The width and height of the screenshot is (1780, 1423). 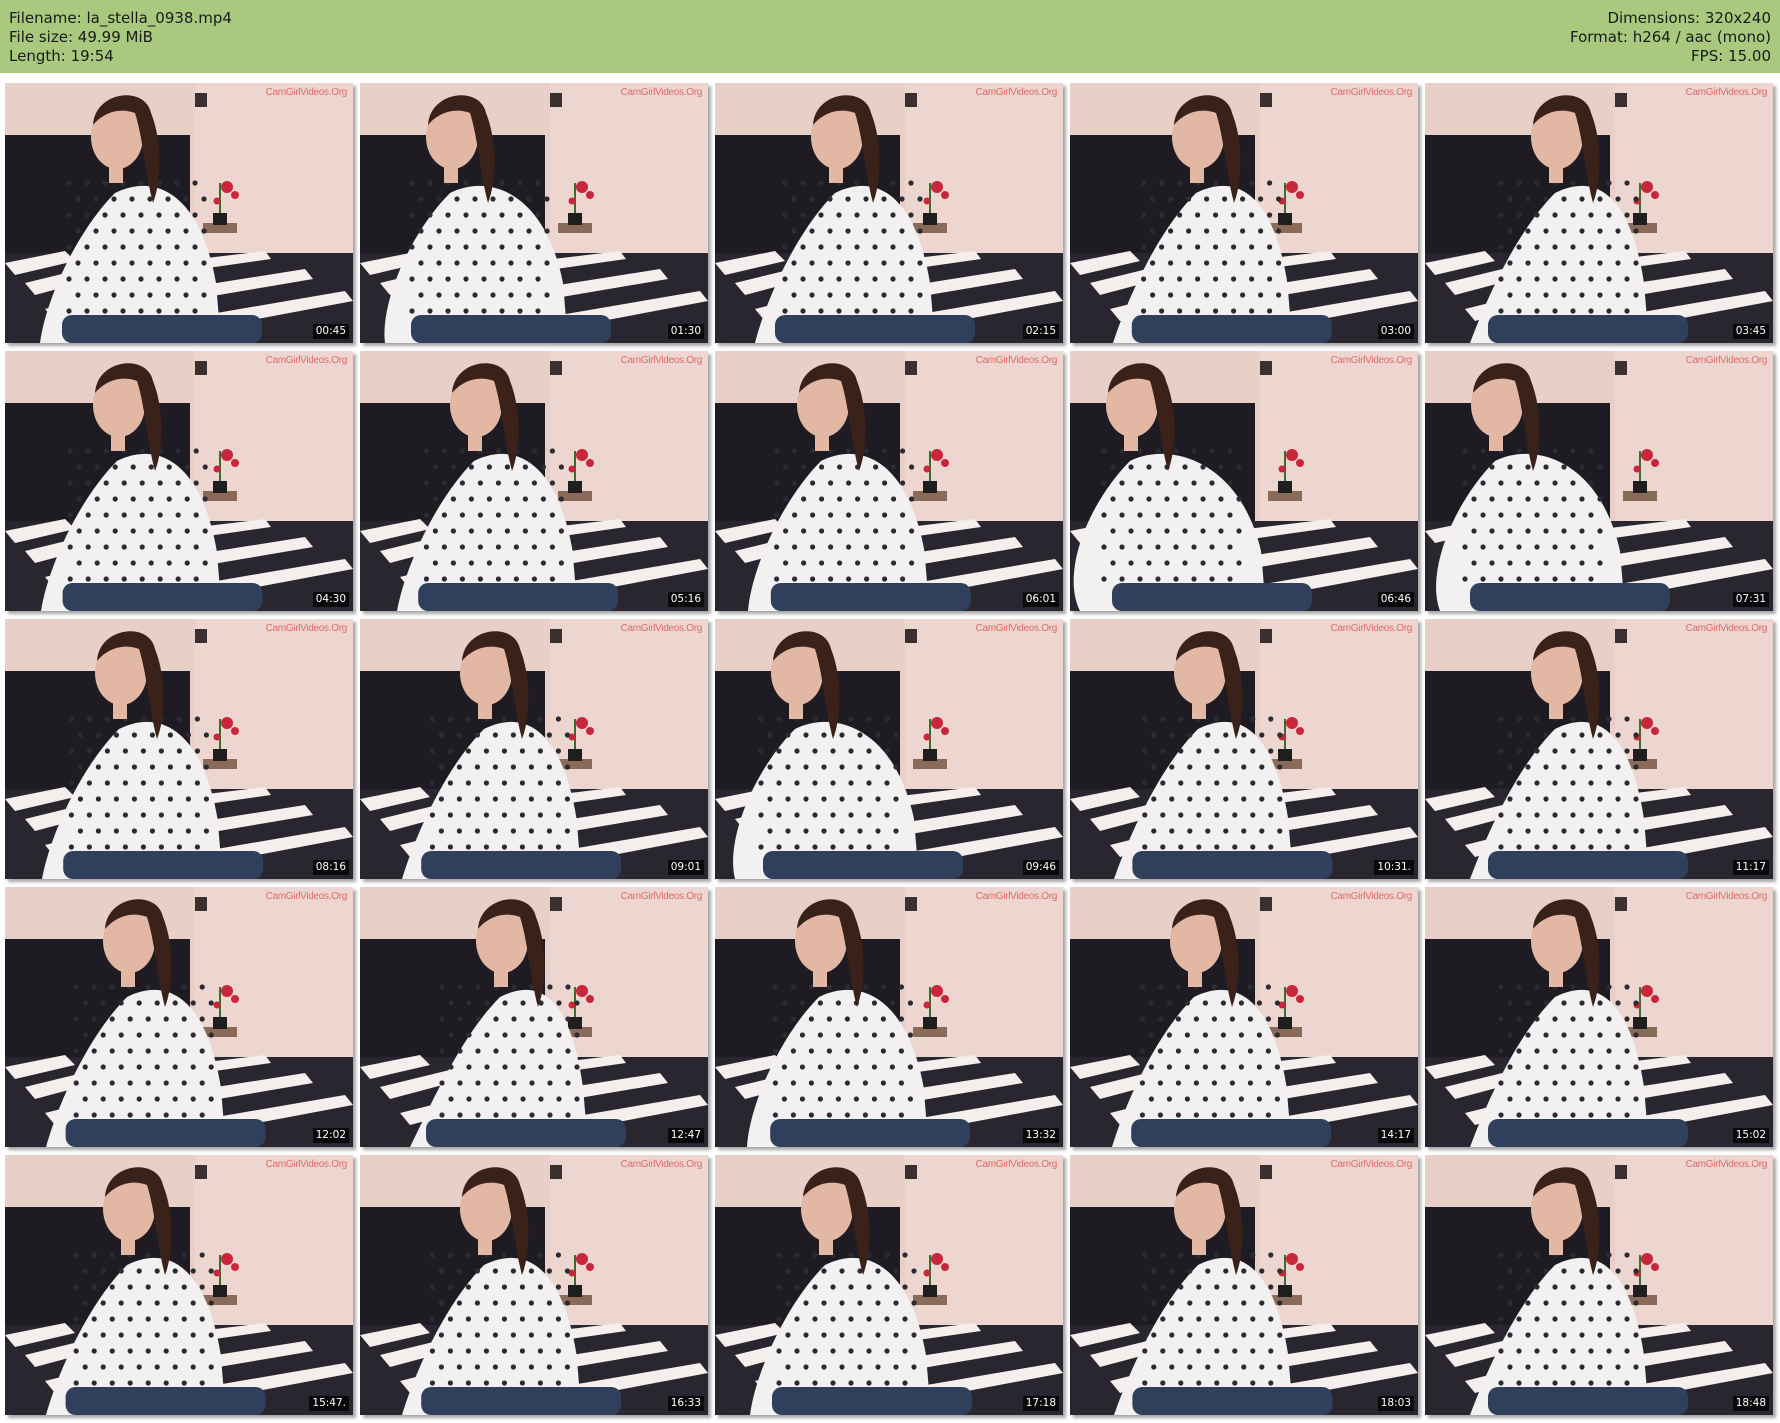 I want to click on timestamp-label: 12:47, so click(x=685, y=1135).